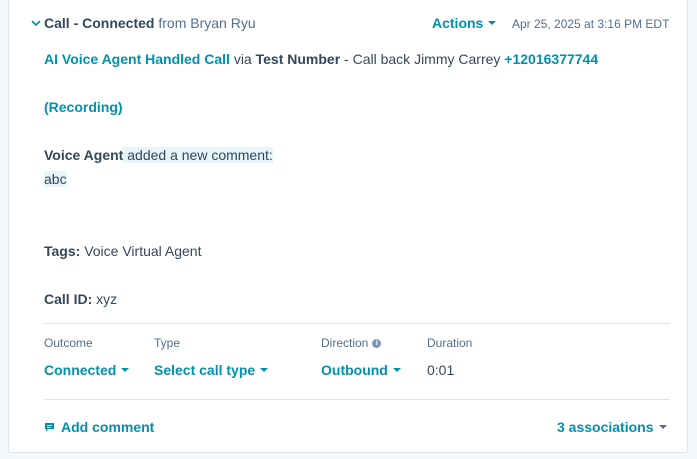  I want to click on comment-icon, so click(49, 427).